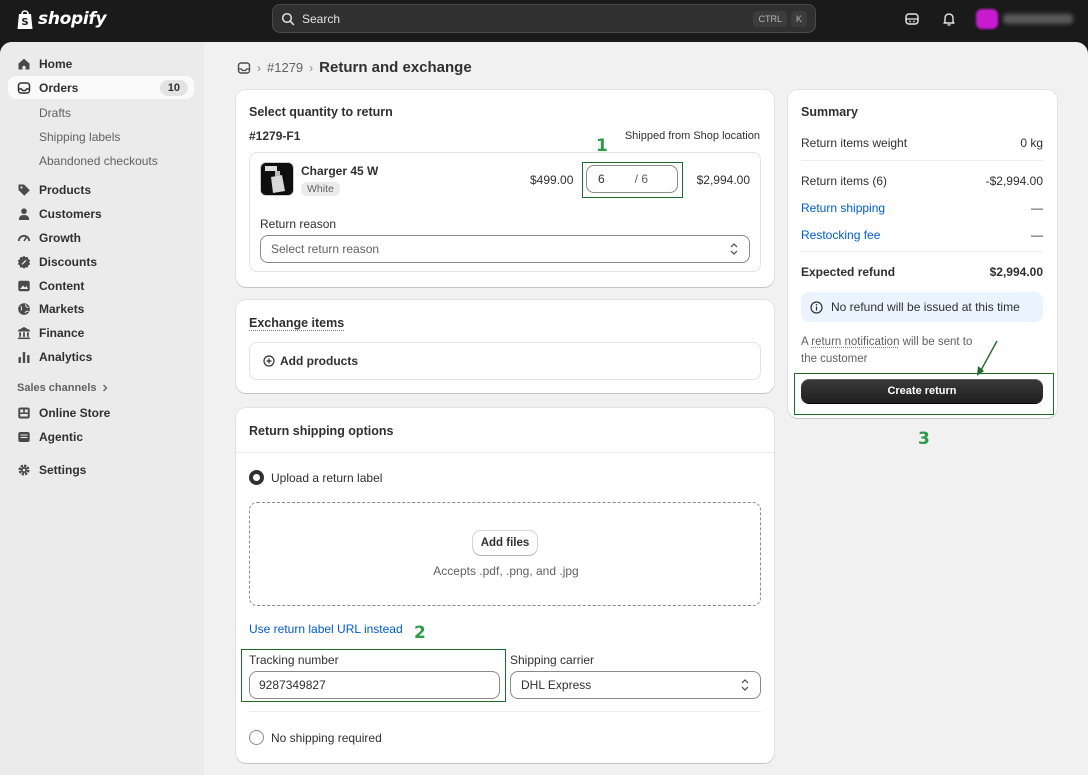  I want to click on sidebar-item-settings: Settings, so click(101, 469).